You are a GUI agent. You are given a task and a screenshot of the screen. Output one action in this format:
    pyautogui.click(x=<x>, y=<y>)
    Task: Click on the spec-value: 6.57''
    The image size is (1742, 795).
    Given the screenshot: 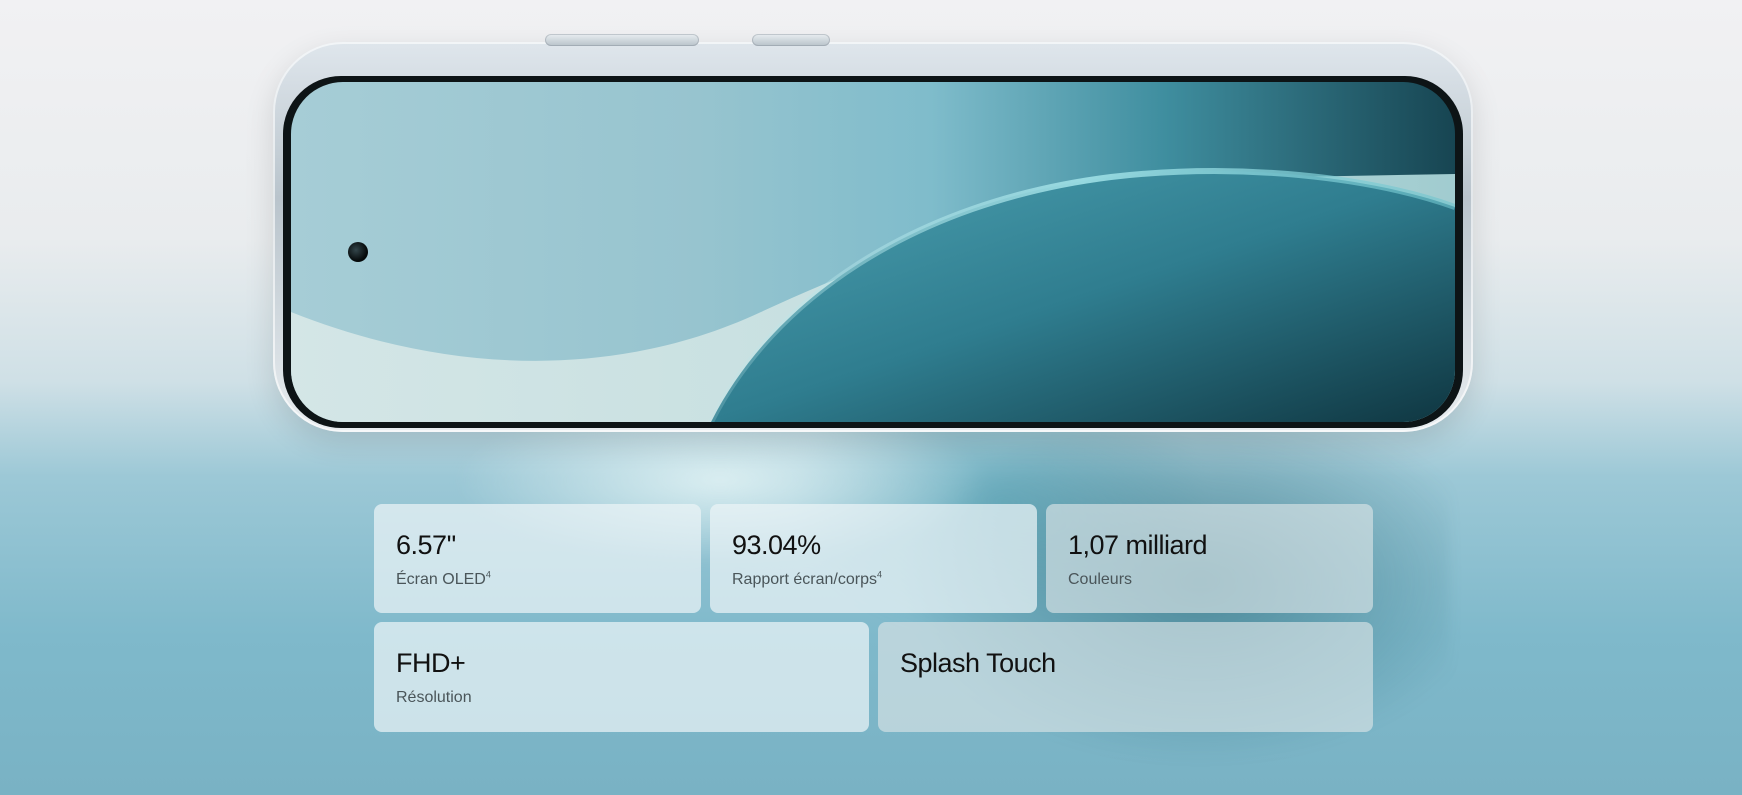 What is the action you would take?
    pyautogui.click(x=426, y=545)
    